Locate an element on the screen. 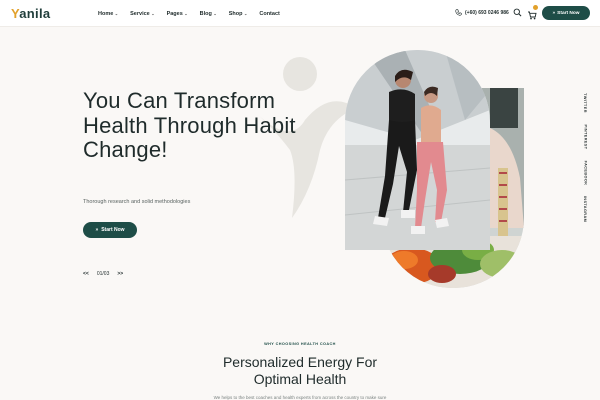  logo-text: anila is located at coordinates (35, 13).